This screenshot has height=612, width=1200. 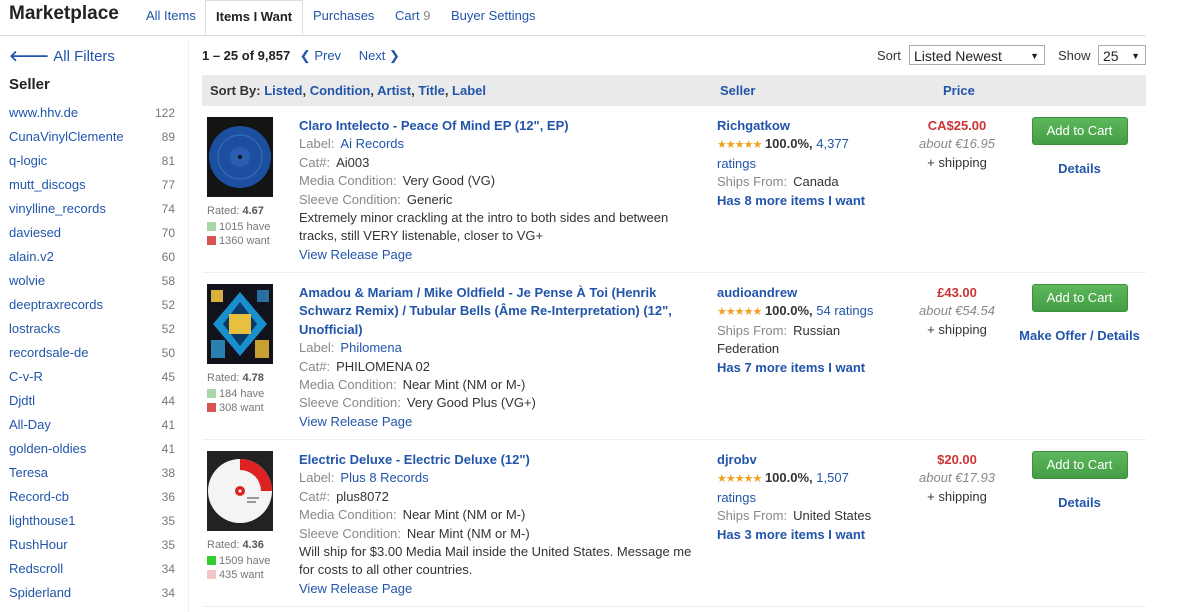 What do you see at coordinates (1079, 335) in the screenshot?
I see `make-offer-details-link: Make Offer / Details` at bounding box center [1079, 335].